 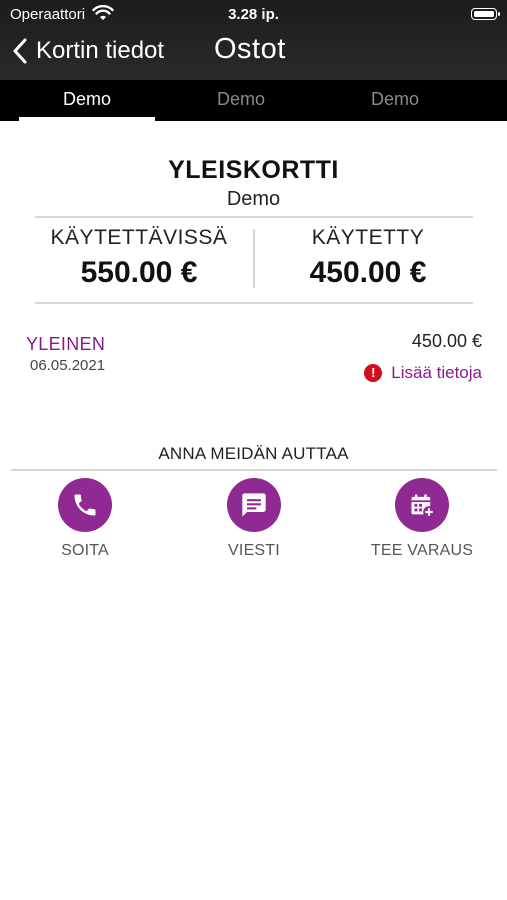 I want to click on call-circle, so click(x=85, y=505).